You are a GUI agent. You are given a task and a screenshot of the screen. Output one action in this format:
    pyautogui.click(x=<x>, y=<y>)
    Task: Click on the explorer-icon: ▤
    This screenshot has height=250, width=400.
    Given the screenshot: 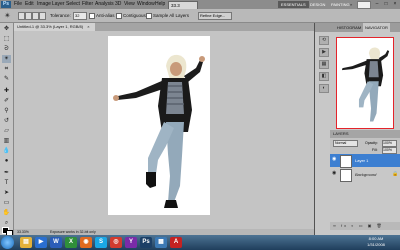 What is the action you would take?
    pyautogui.click(x=26, y=242)
    